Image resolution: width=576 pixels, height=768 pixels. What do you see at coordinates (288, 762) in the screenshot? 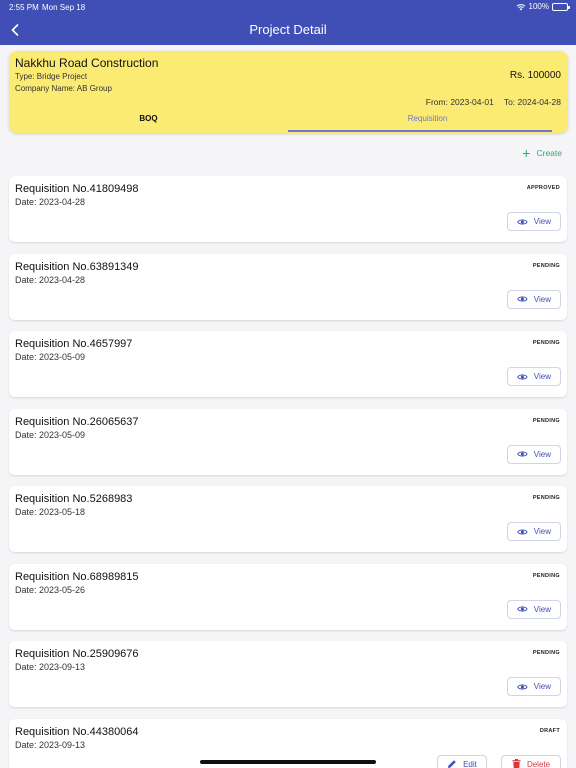
I see `home-indicator` at bounding box center [288, 762].